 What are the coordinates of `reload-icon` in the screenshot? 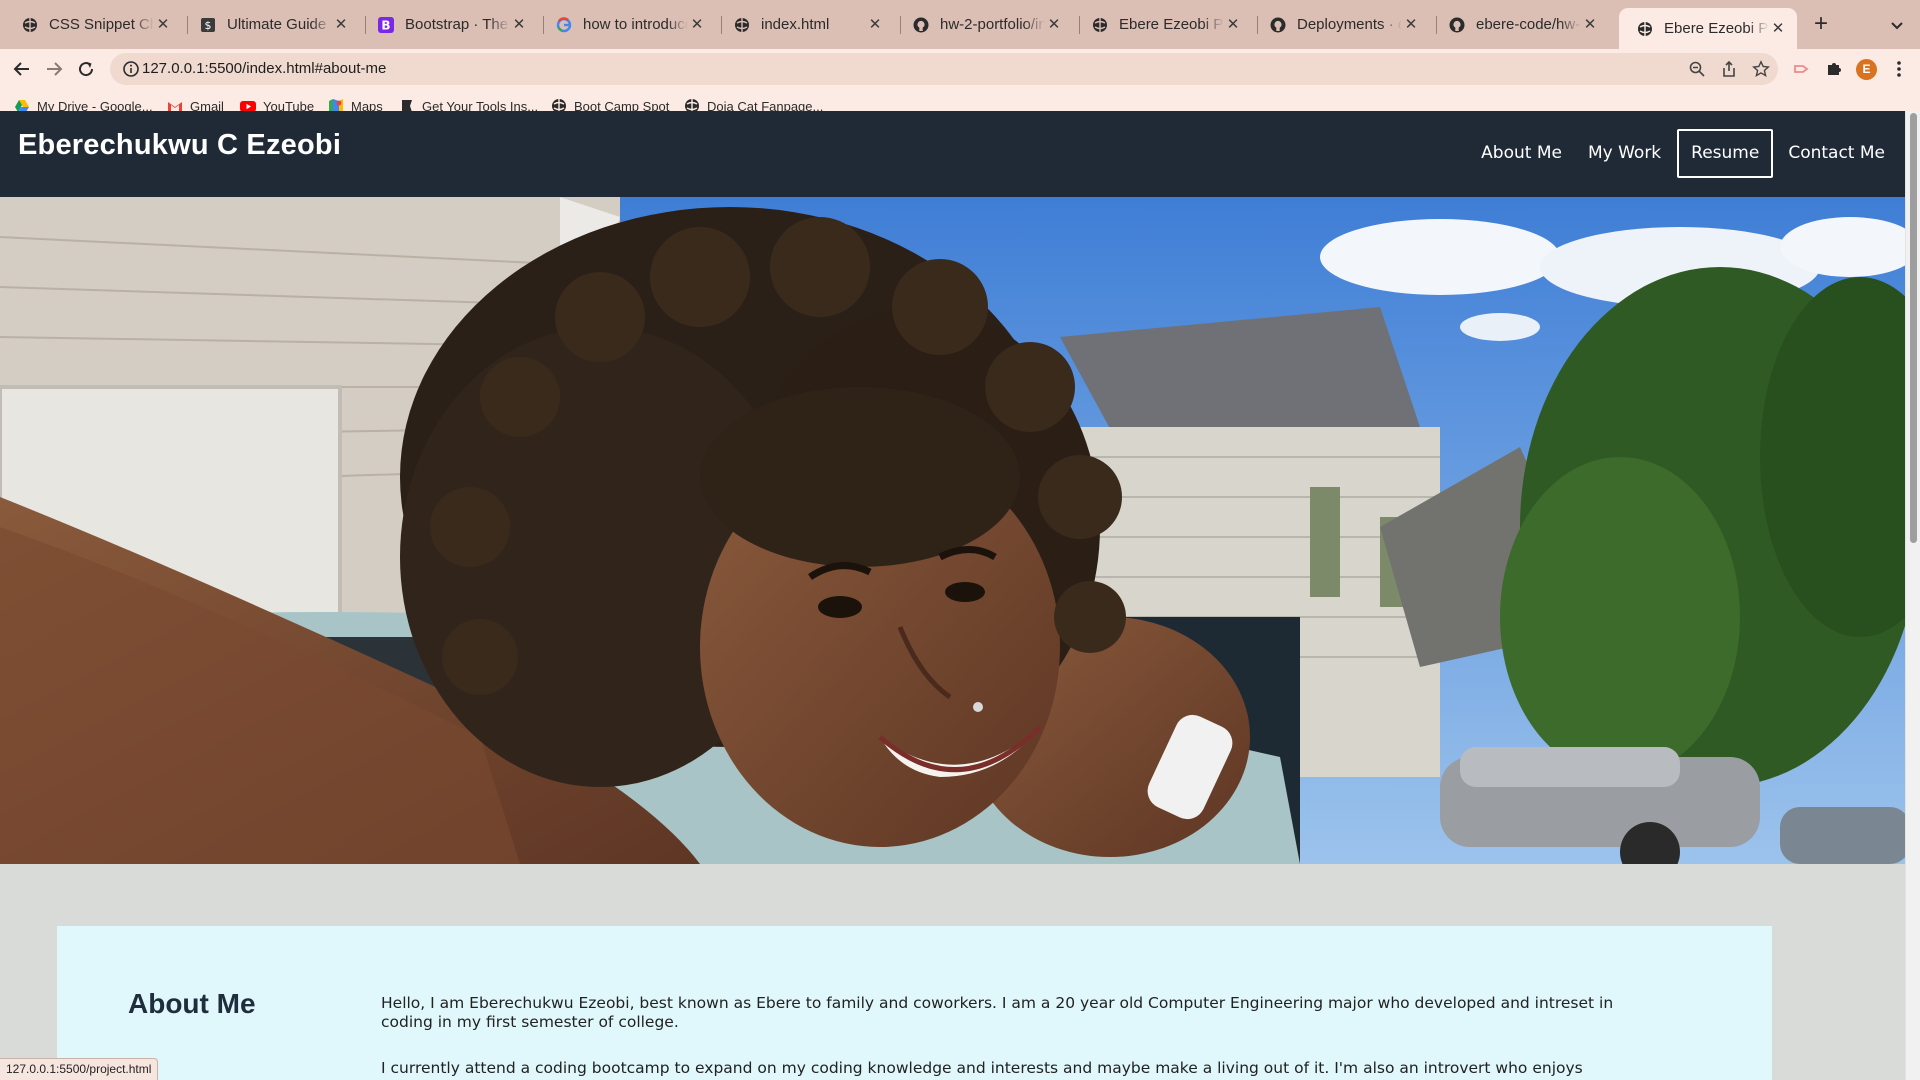 It's located at (86, 69).